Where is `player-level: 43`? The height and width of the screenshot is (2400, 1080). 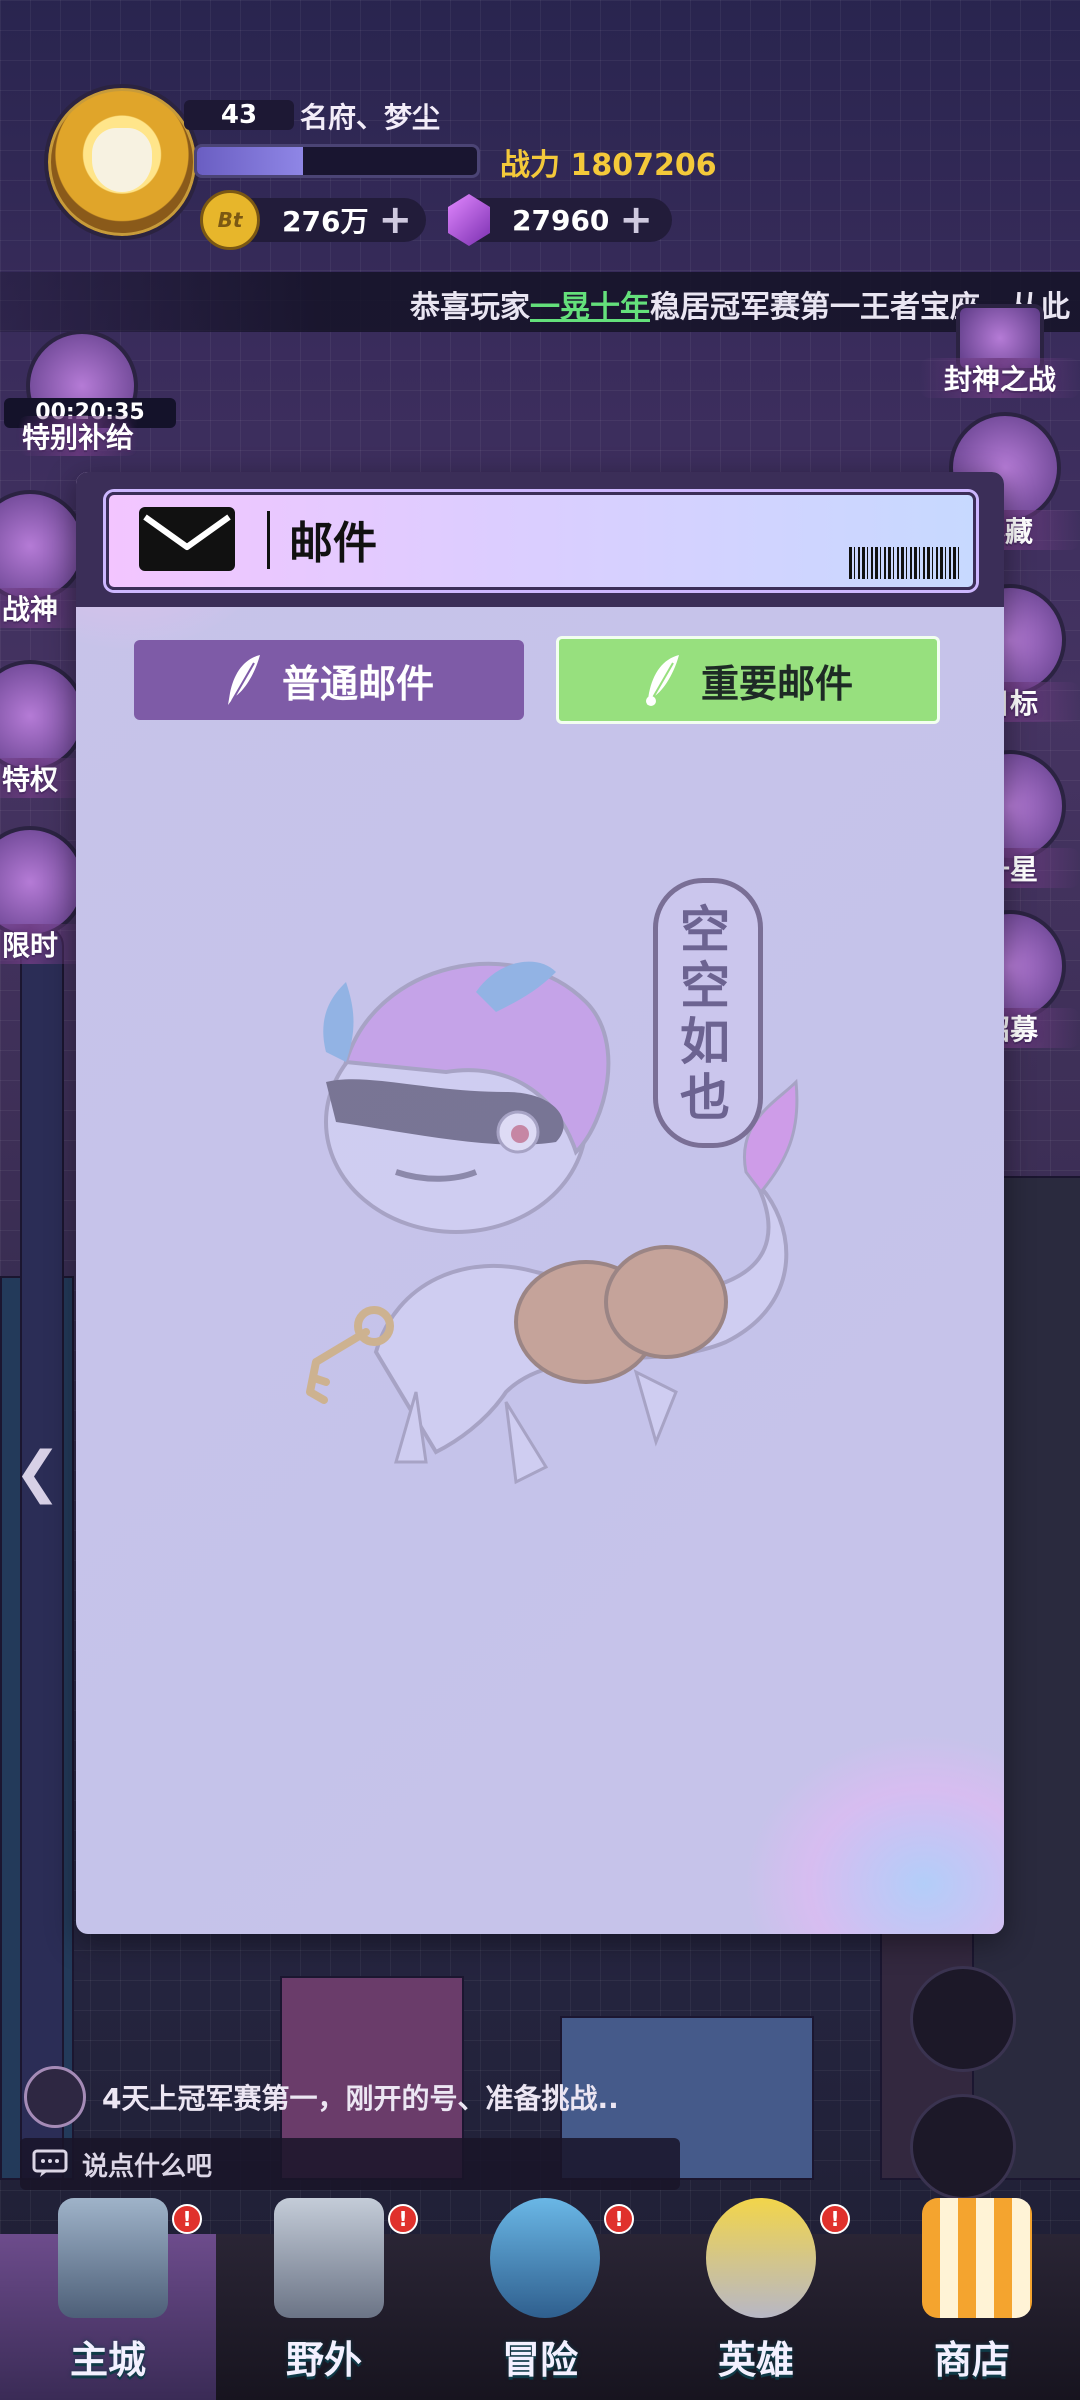
player-level: 43 is located at coordinates (239, 115).